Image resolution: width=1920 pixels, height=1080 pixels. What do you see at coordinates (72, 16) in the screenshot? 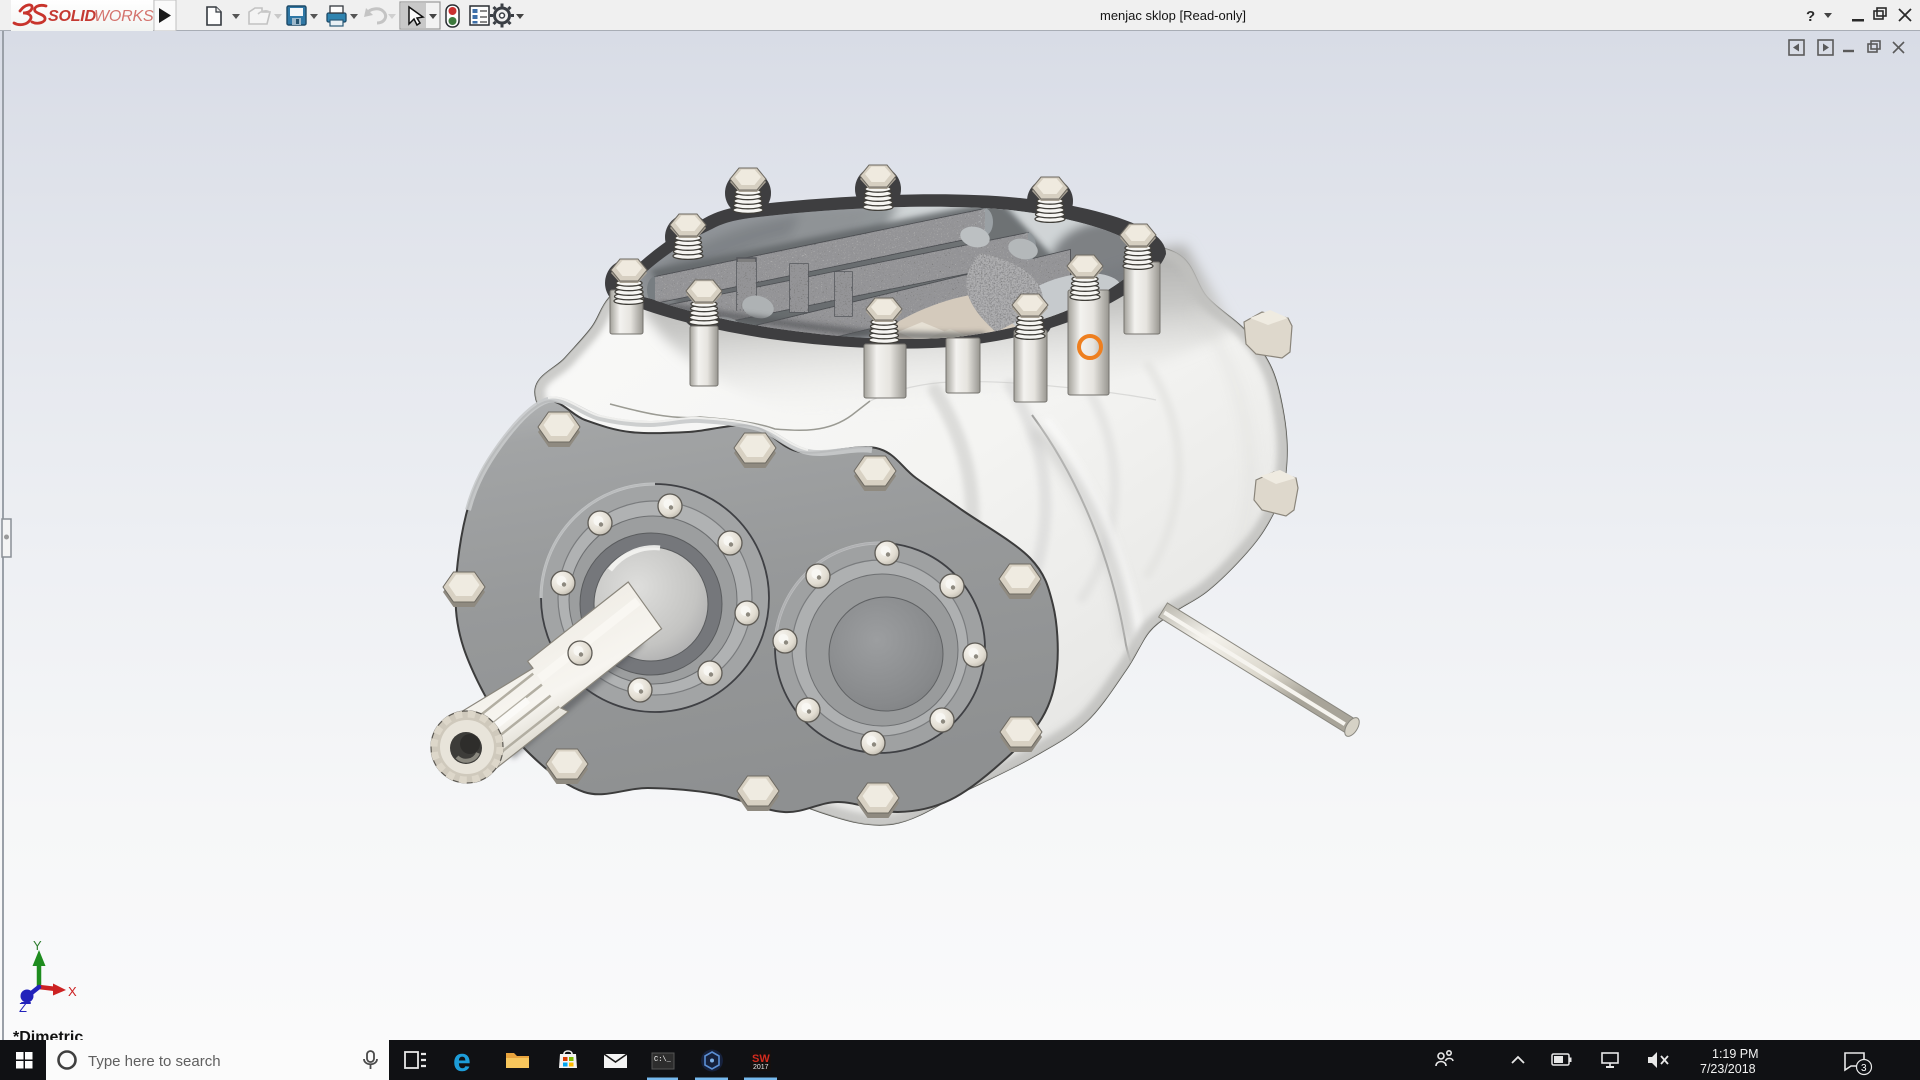
I see `svg-text: SOLID` at bounding box center [72, 16].